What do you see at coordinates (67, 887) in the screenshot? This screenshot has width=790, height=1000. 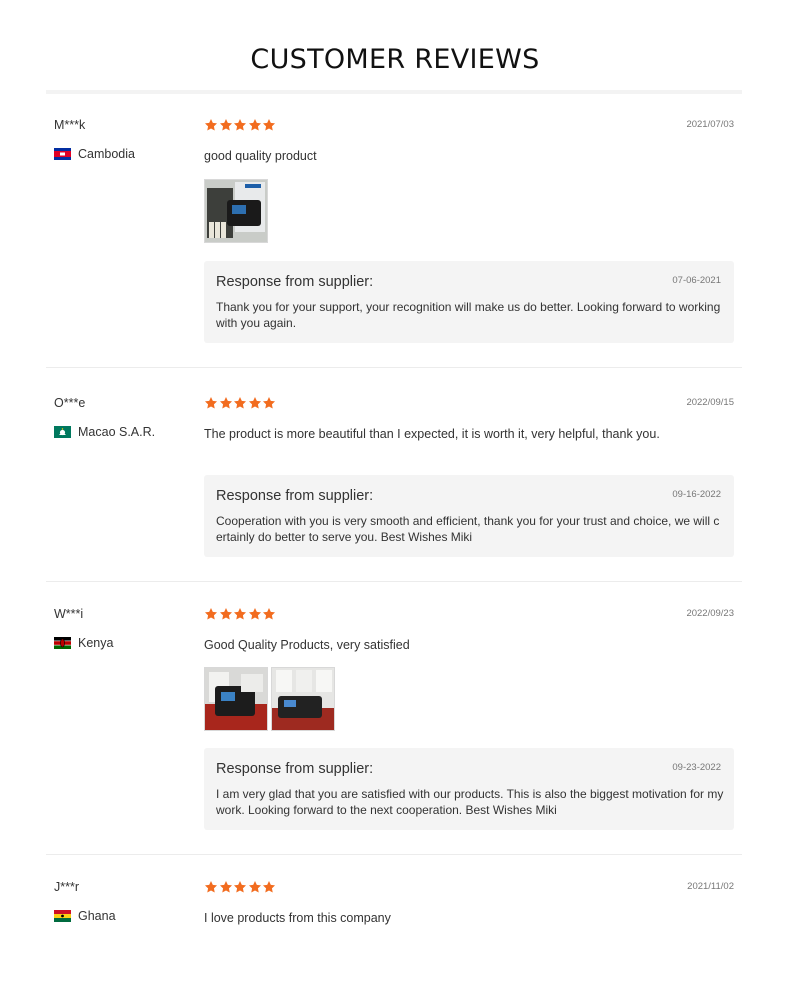 I see `reviewer-name: J***r` at bounding box center [67, 887].